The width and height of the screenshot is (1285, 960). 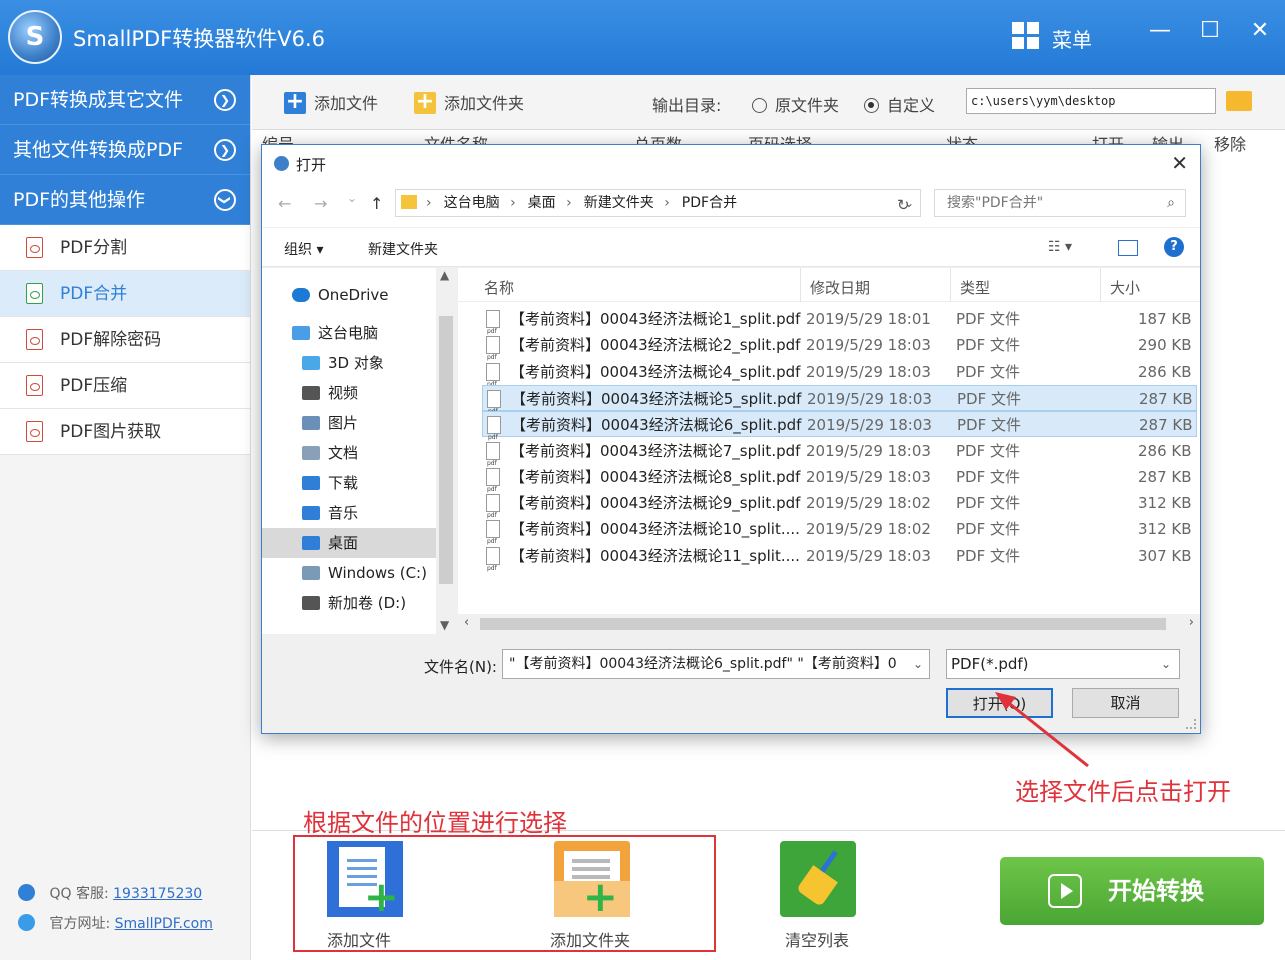 What do you see at coordinates (840, 287) in the screenshot?
I see `col-modified: 修改日期` at bounding box center [840, 287].